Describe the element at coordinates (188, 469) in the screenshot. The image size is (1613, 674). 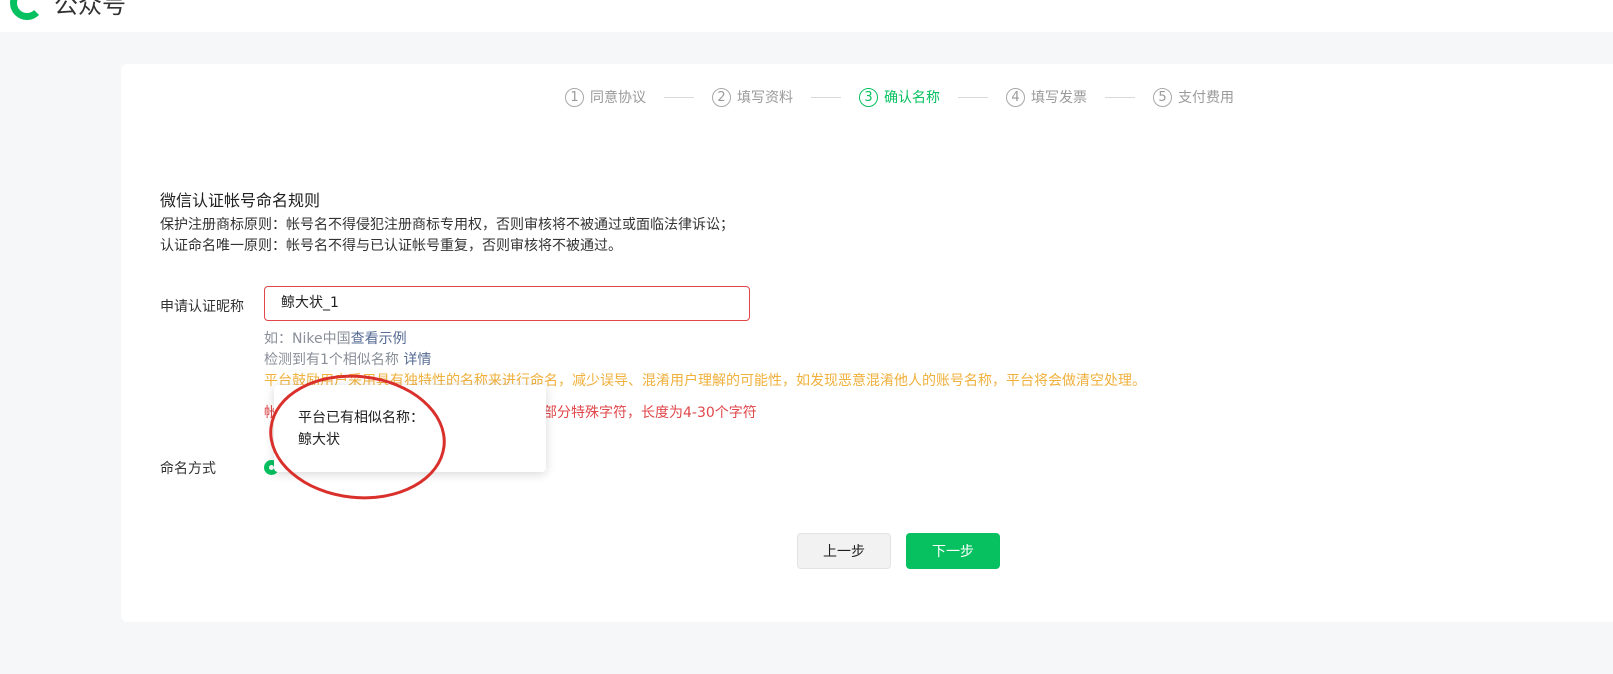
I see `naming-method-label: 命名方式` at that location.